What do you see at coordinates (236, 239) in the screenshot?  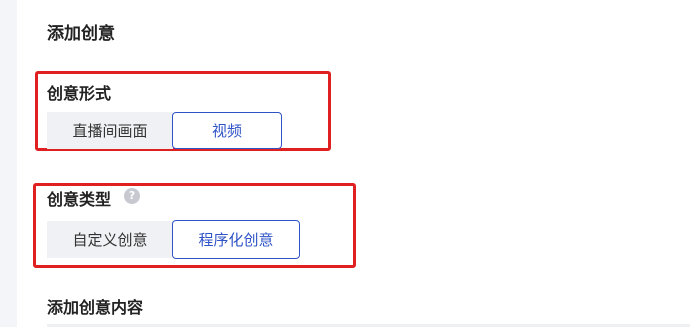 I see `creative-type-option-programmatic: 程序化创意` at bounding box center [236, 239].